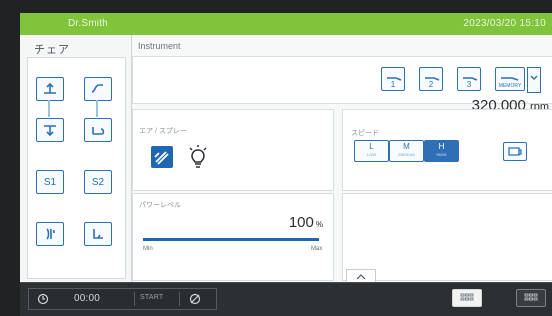 The height and width of the screenshot is (316, 552). I want to click on power-min-label: Min, so click(148, 249).